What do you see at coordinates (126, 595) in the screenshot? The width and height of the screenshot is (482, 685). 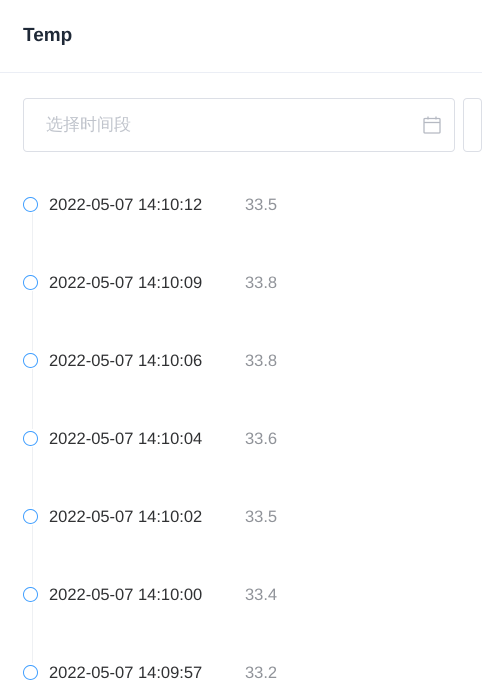 I see `timestamp: 2022-05-07 14:10:00` at bounding box center [126, 595].